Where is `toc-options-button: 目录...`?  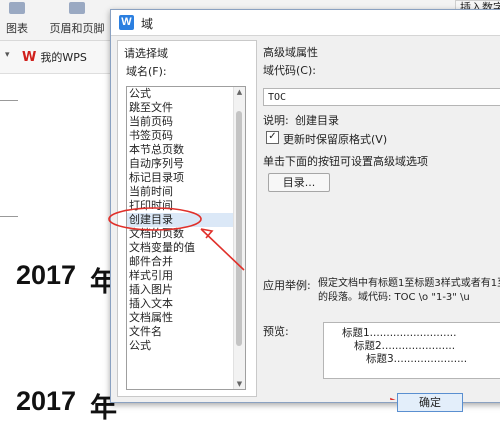
toc-options-button: 目录... is located at coordinates (299, 182).